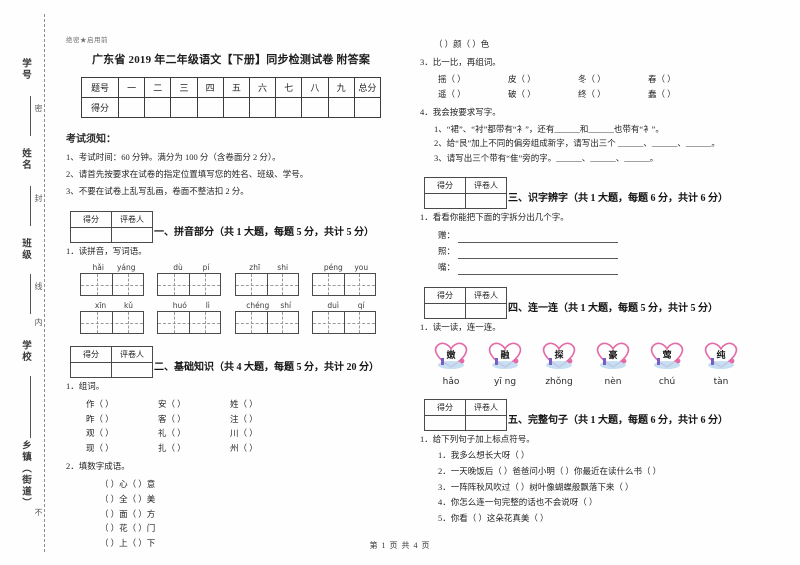 This screenshot has height=565, width=800. I want to click on pinyin-syllable: shí, so click(286, 306).